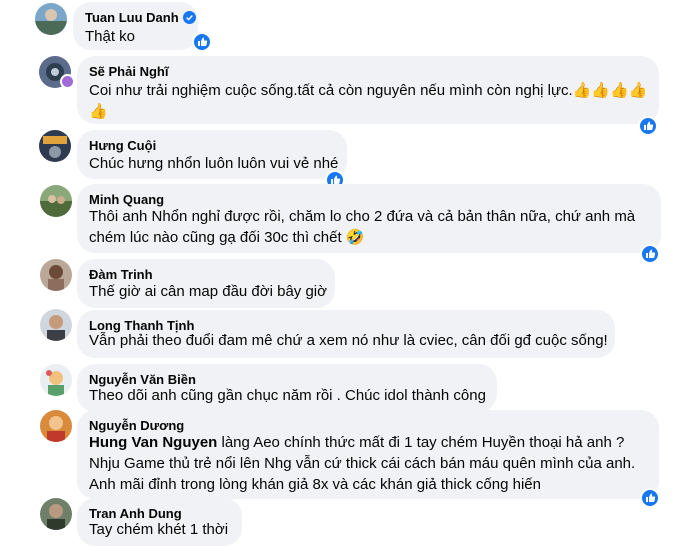  What do you see at coordinates (128, 71) in the screenshot?
I see `comment-author: Sẽ Phải Nghĩ` at bounding box center [128, 71].